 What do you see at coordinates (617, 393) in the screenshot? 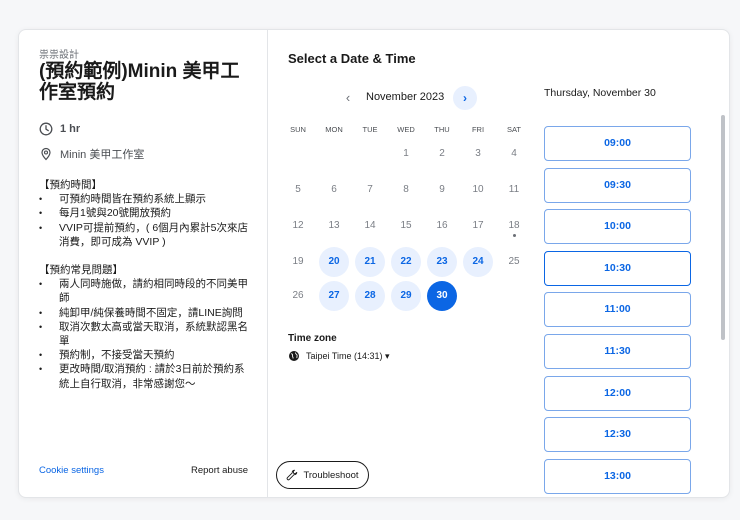
I see `time-slot-button: 12:00` at bounding box center [617, 393].